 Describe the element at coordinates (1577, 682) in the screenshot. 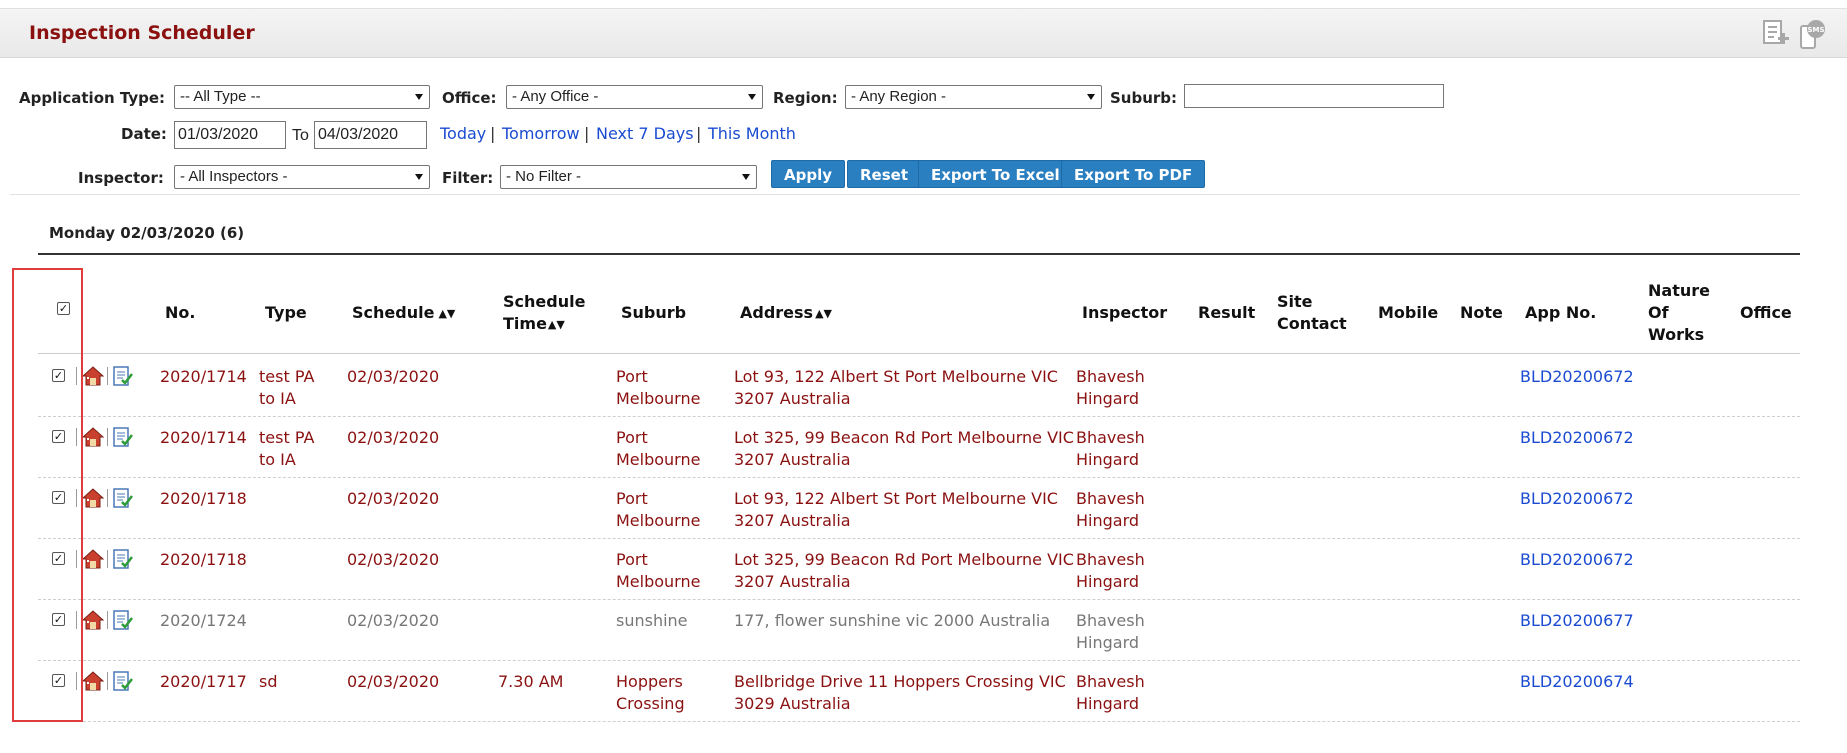

I see `cell-app-no: BLD20200674` at that location.